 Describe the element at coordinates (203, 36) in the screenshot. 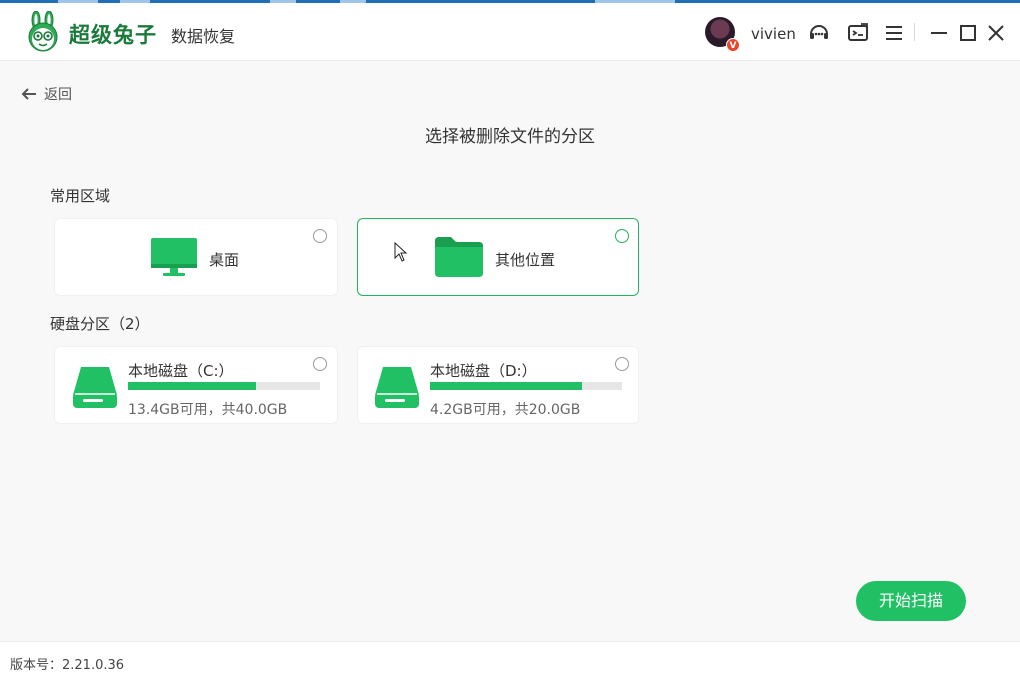

I see `product-name: 数据恢复` at that location.